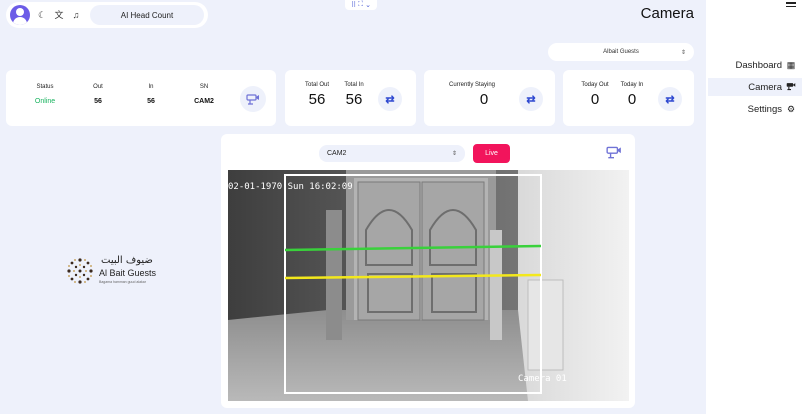  What do you see at coordinates (392, 153) in the screenshot?
I see `camera-select: CAM2 ⇕` at bounding box center [392, 153].